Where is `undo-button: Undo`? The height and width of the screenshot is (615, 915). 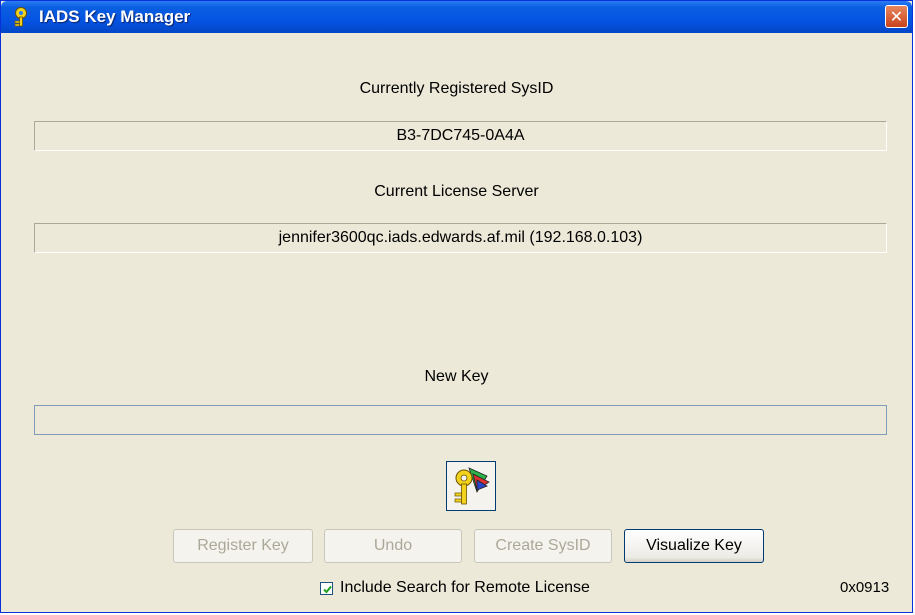 undo-button: Undo is located at coordinates (393, 546).